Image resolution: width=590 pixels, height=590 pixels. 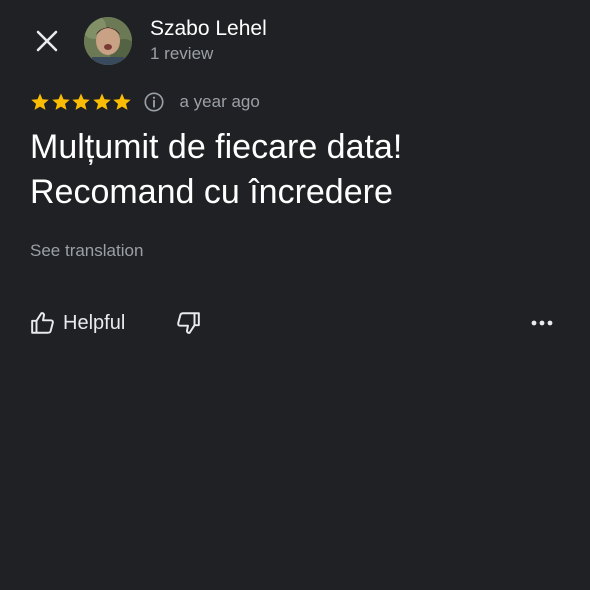 I want to click on helpful-label: Helpful, so click(x=94, y=322).